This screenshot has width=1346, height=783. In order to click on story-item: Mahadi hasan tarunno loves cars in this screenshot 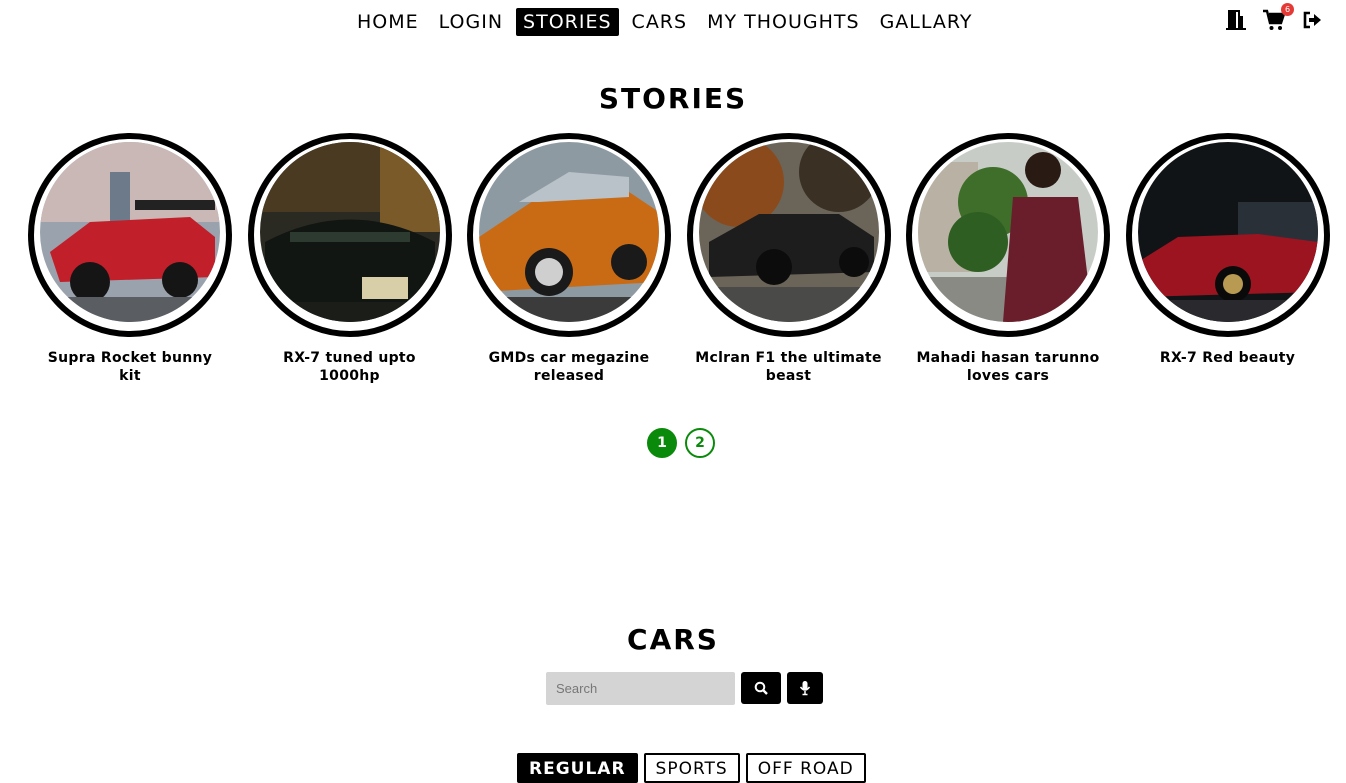, I will do `click(1008, 259)`.